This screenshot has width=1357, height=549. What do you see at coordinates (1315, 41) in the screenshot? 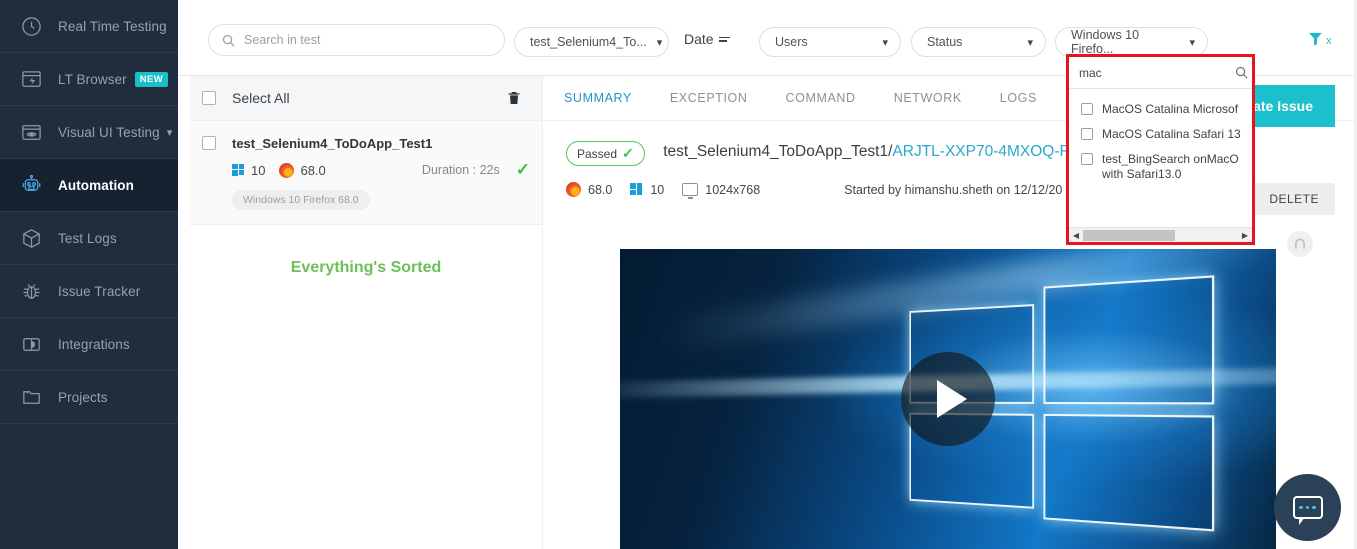
I see `funnel-icon` at bounding box center [1315, 41].